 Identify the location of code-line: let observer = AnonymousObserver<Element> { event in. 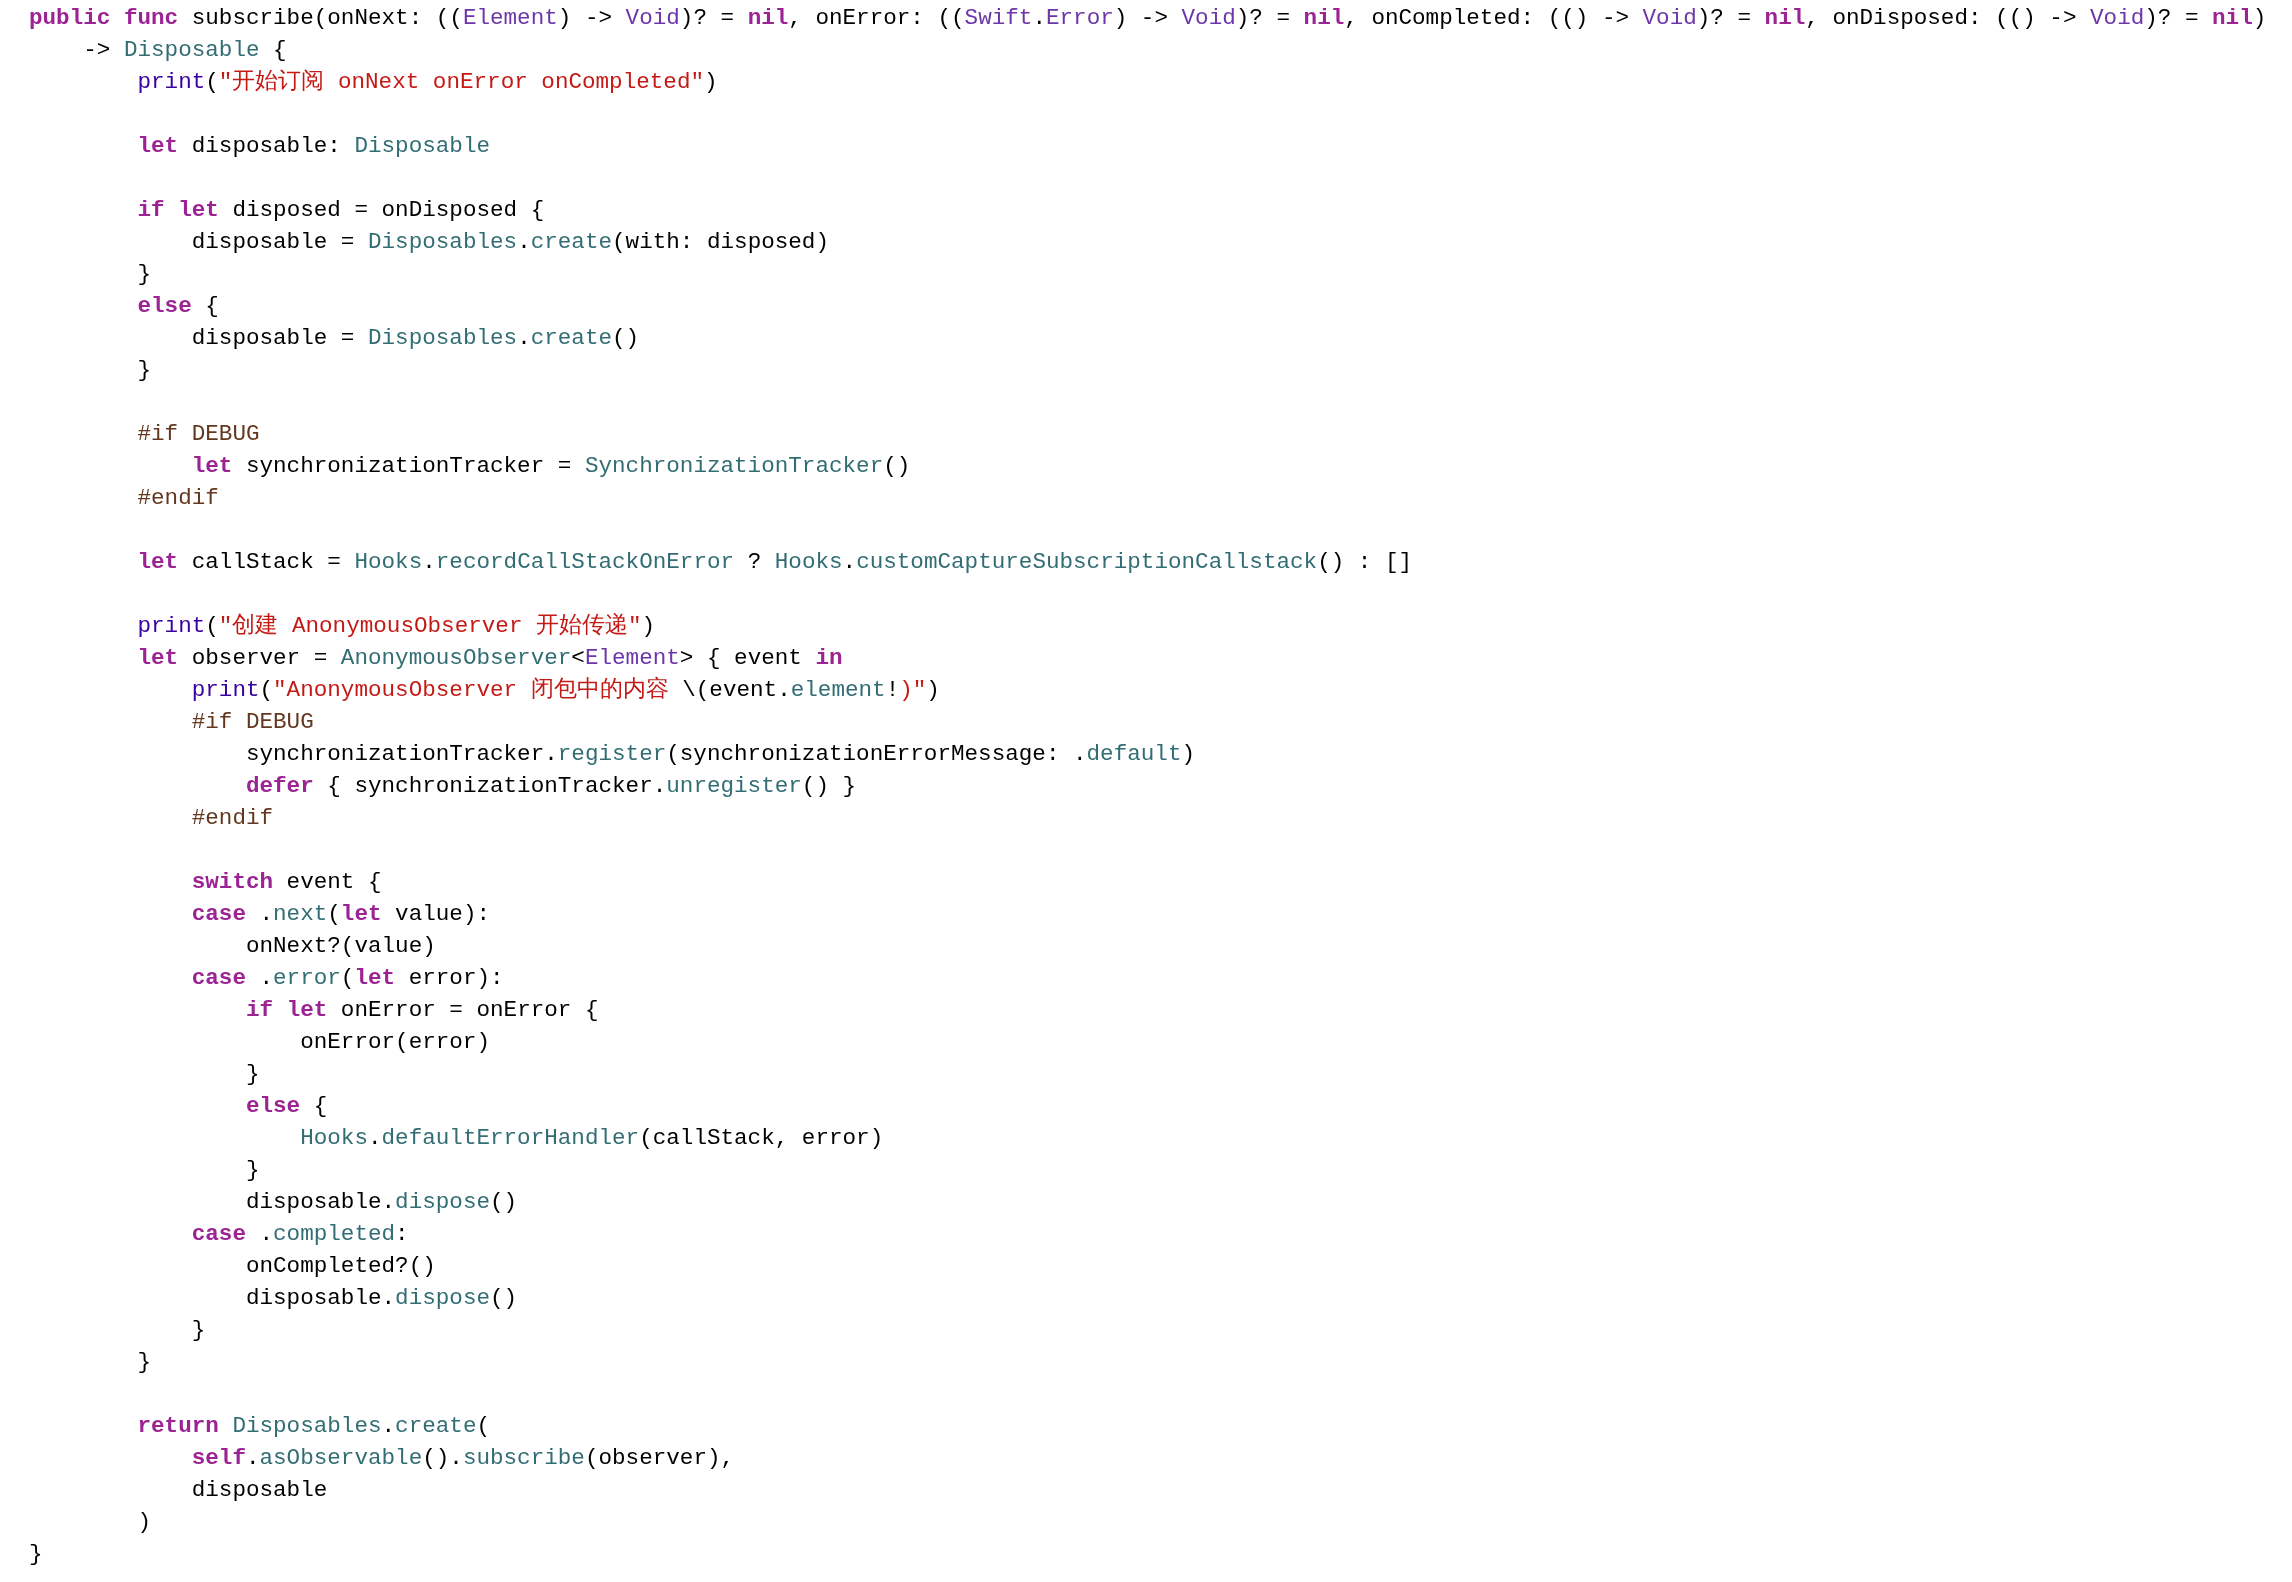
(489, 658).